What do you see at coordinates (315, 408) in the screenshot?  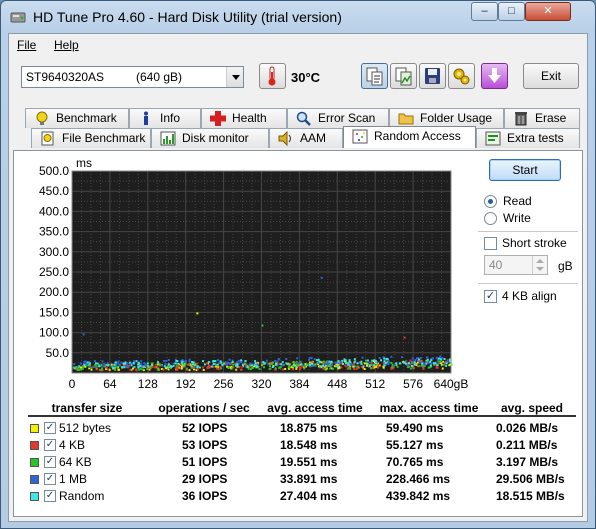 I see `header-avg-access: avg. access time` at bounding box center [315, 408].